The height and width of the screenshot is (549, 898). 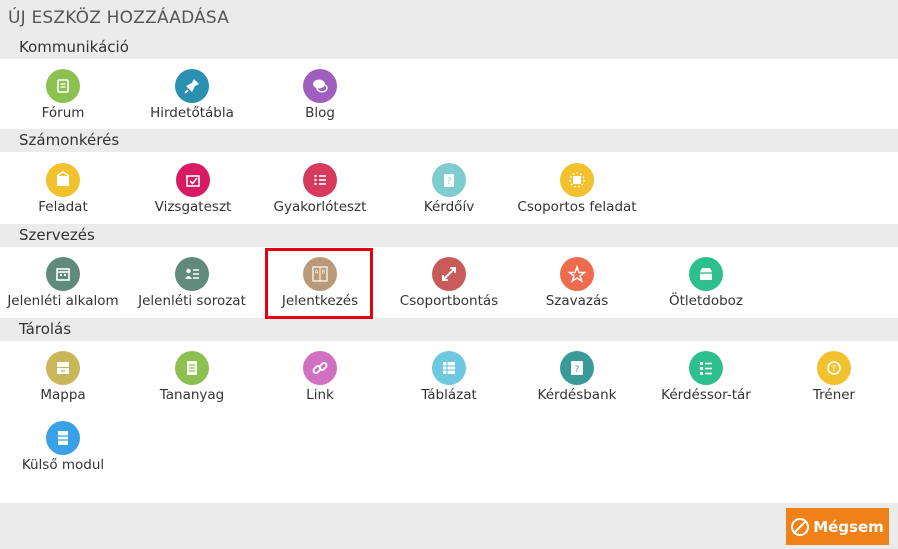 I want to click on tool-jelenléti-sorozat: Jelenléti sorozat, so click(x=192, y=285).